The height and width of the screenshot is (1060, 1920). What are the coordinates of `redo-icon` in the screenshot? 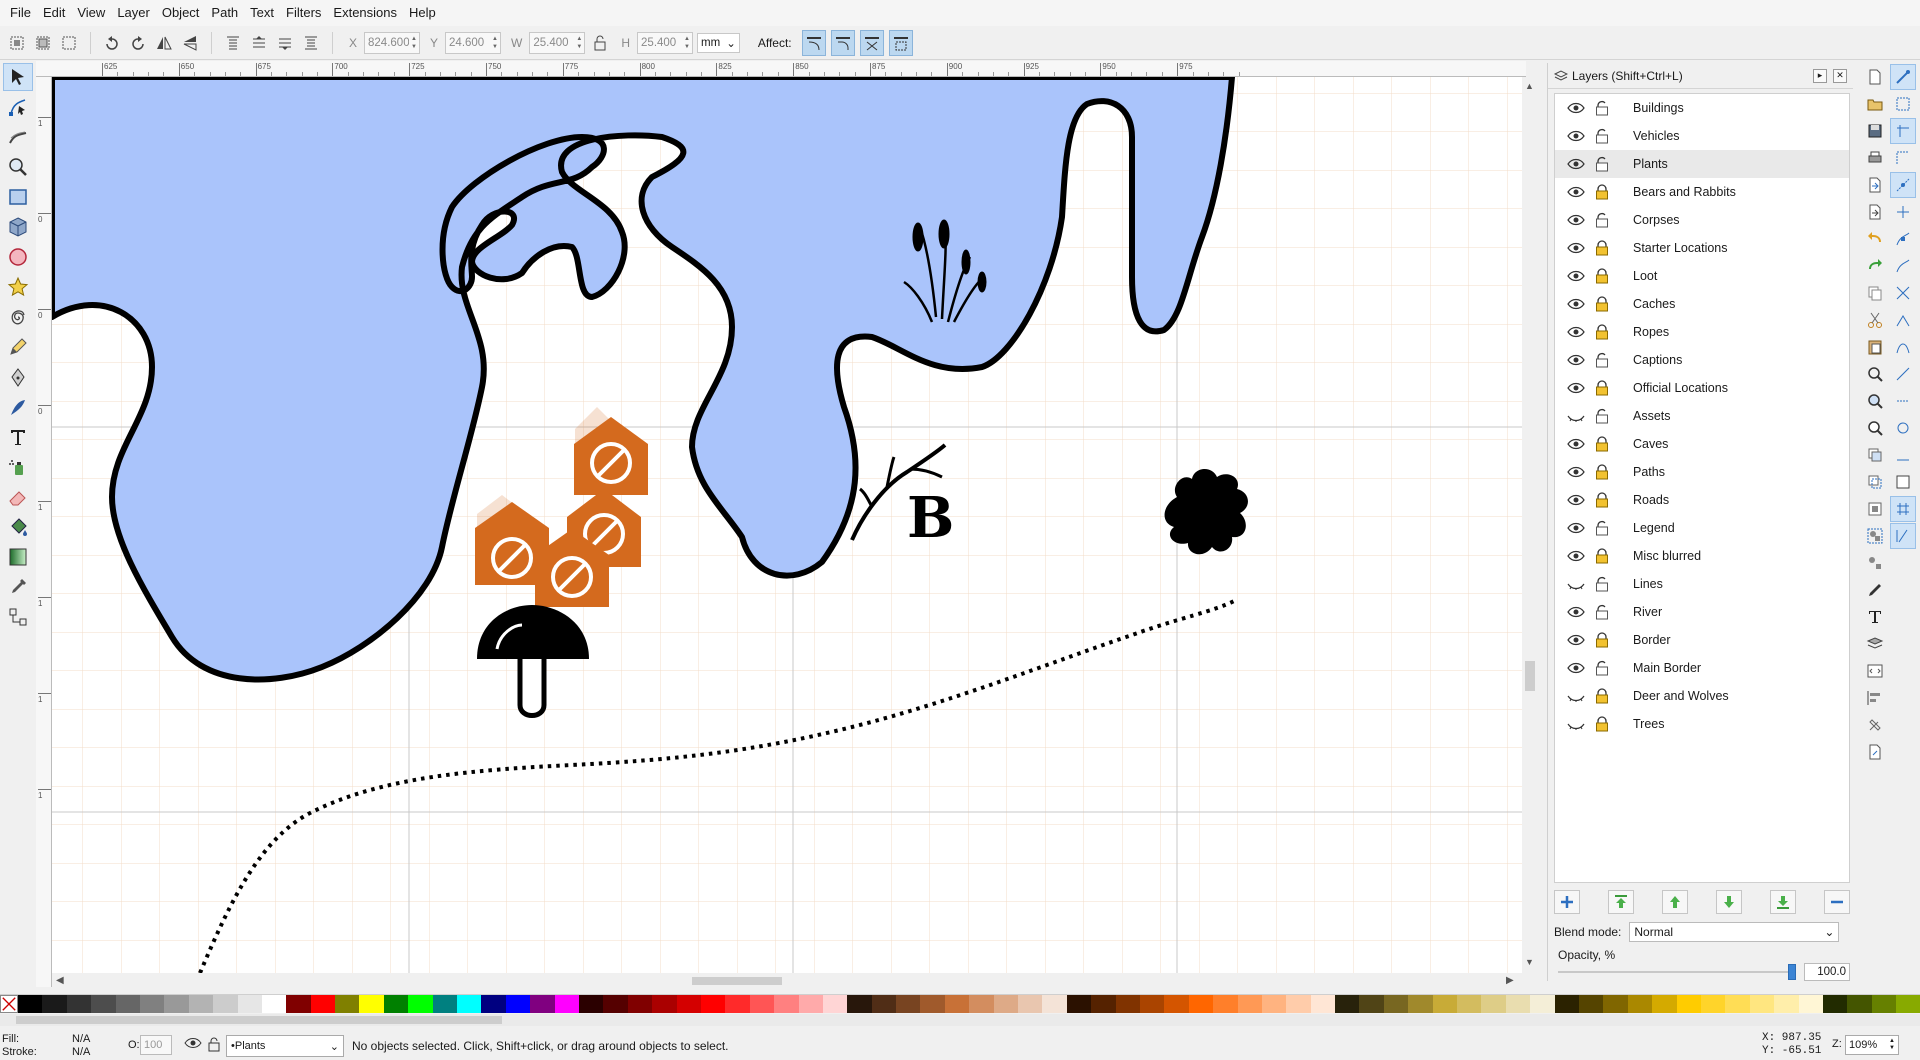 It's located at (1875, 266).